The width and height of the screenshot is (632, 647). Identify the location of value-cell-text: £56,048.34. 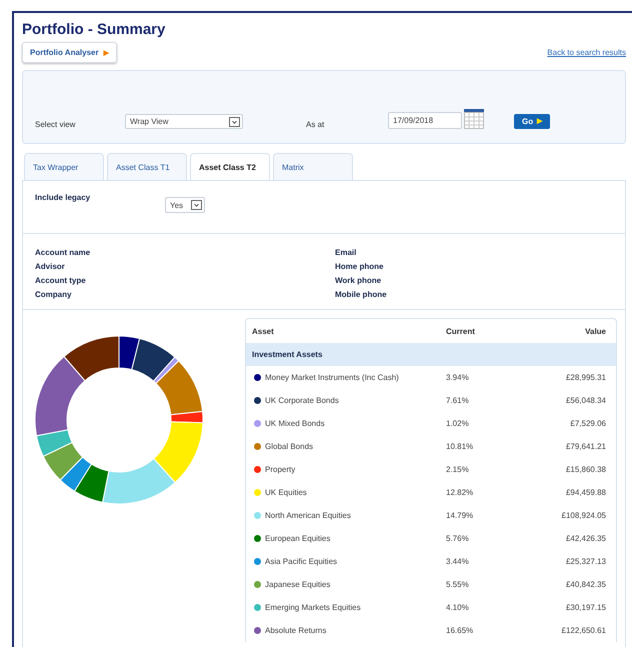
(585, 400).